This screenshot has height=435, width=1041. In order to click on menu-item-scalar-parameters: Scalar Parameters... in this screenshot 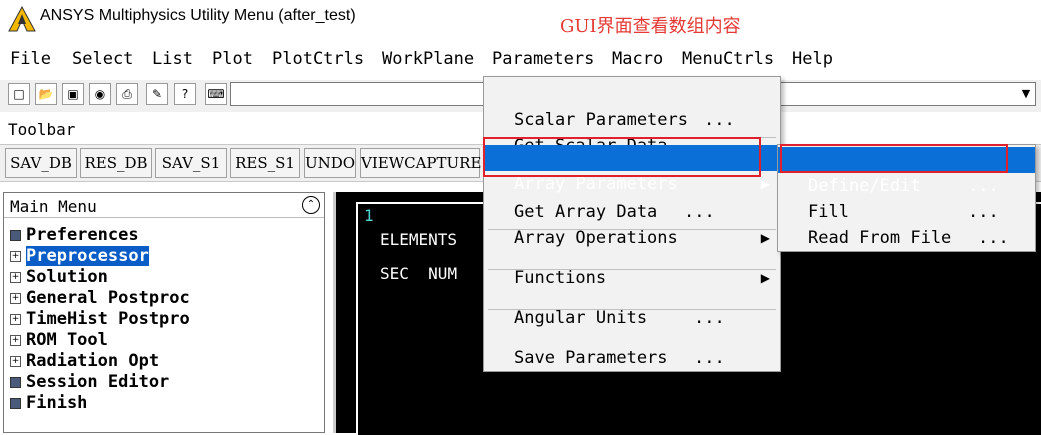, I will do `click(632, 105)`.